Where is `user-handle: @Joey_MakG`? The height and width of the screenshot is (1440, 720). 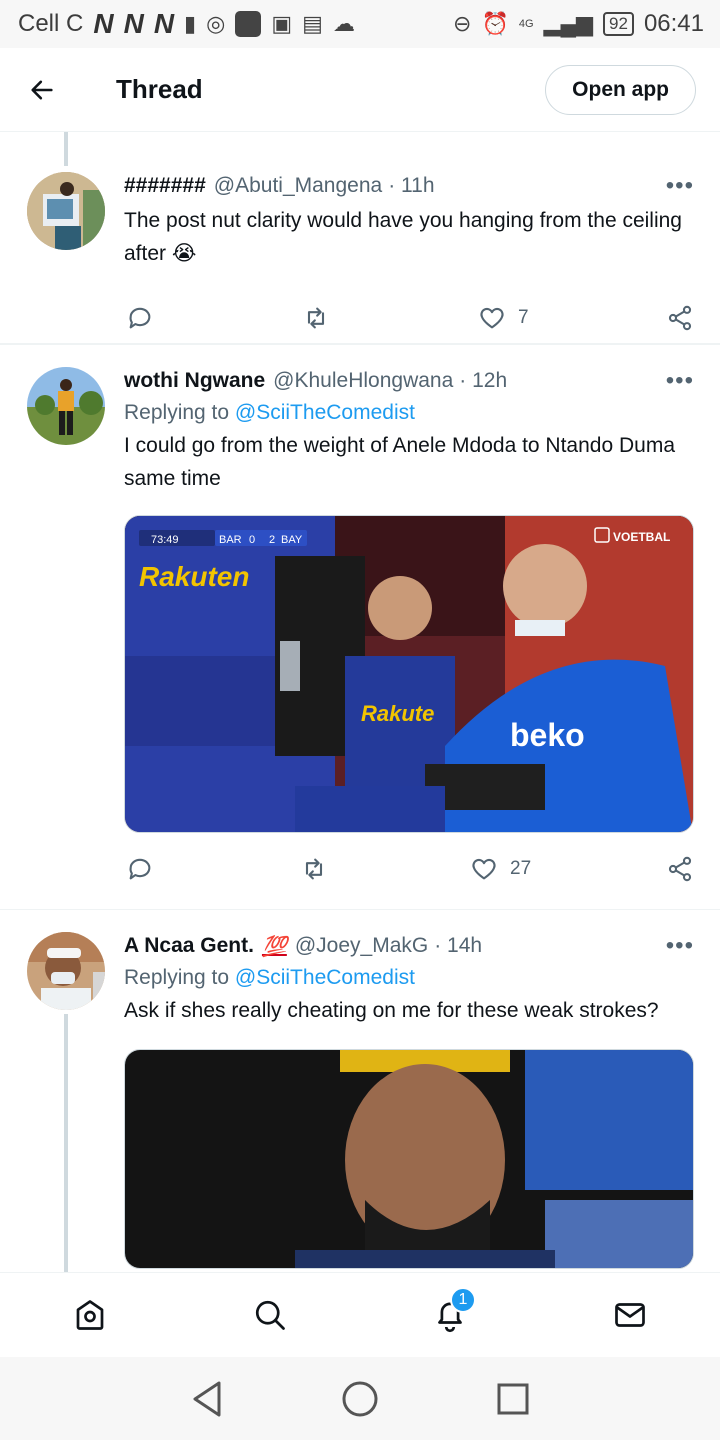 user-handle: @Joey_MakG is located at coordinates (361, 946).